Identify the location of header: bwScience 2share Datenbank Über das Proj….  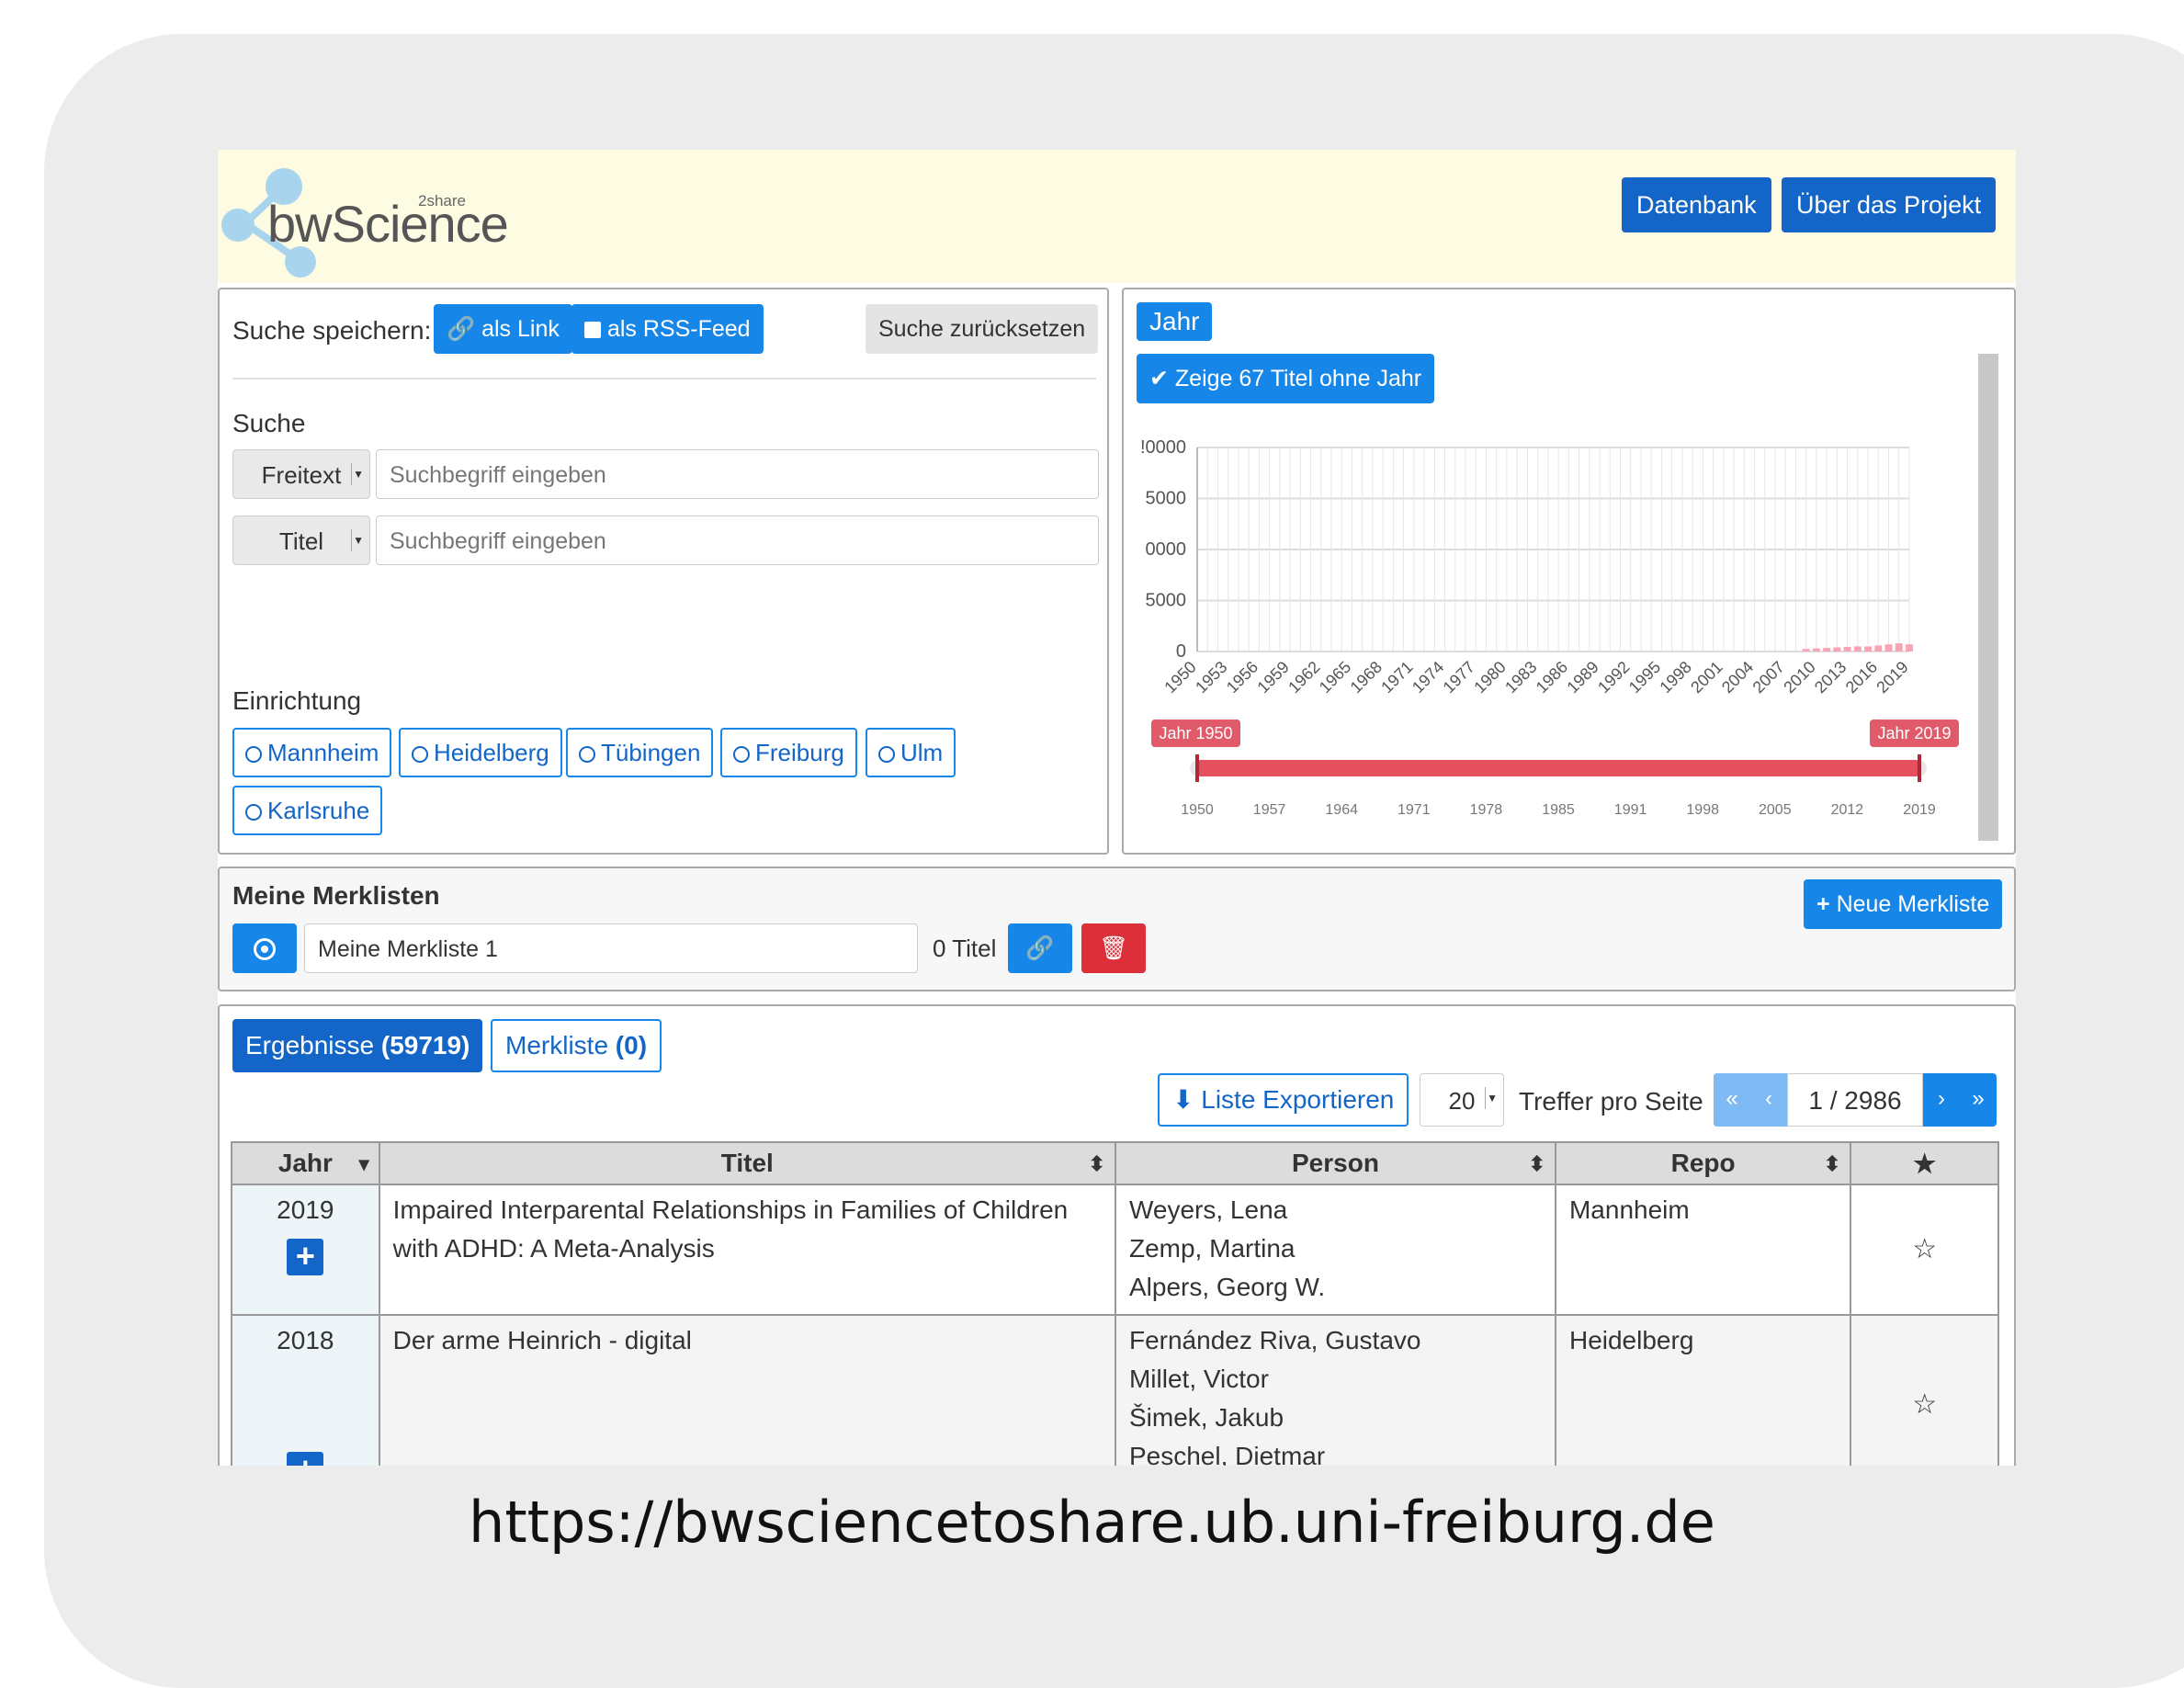
(1117, 217).